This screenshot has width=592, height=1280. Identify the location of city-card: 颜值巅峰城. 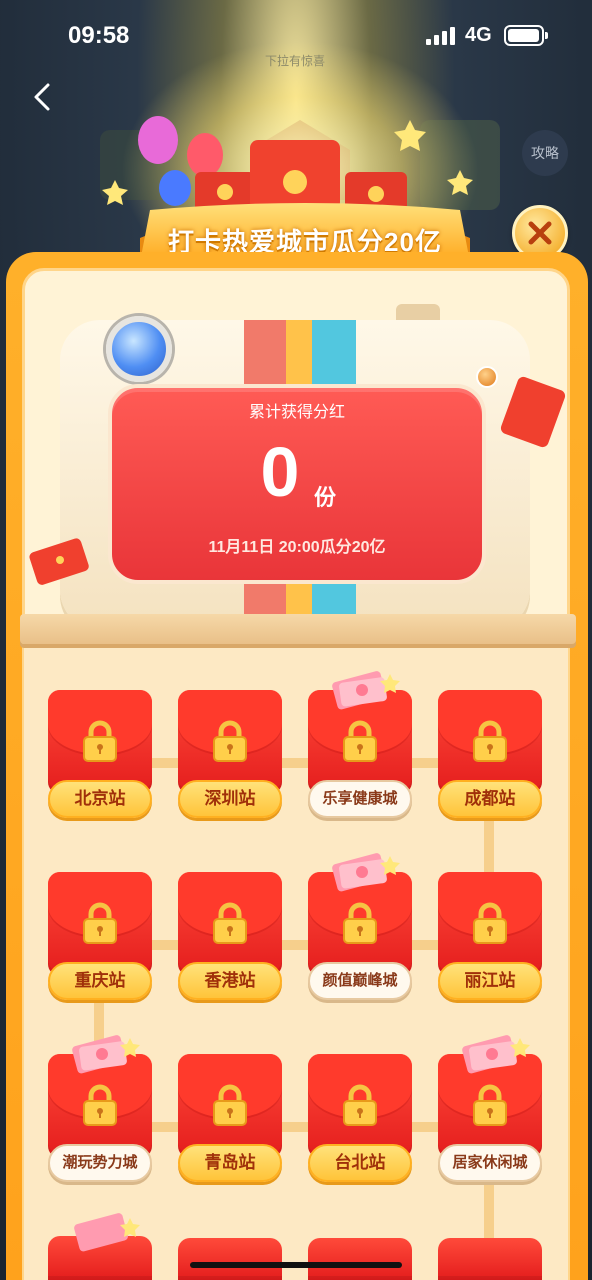
(360, 926).